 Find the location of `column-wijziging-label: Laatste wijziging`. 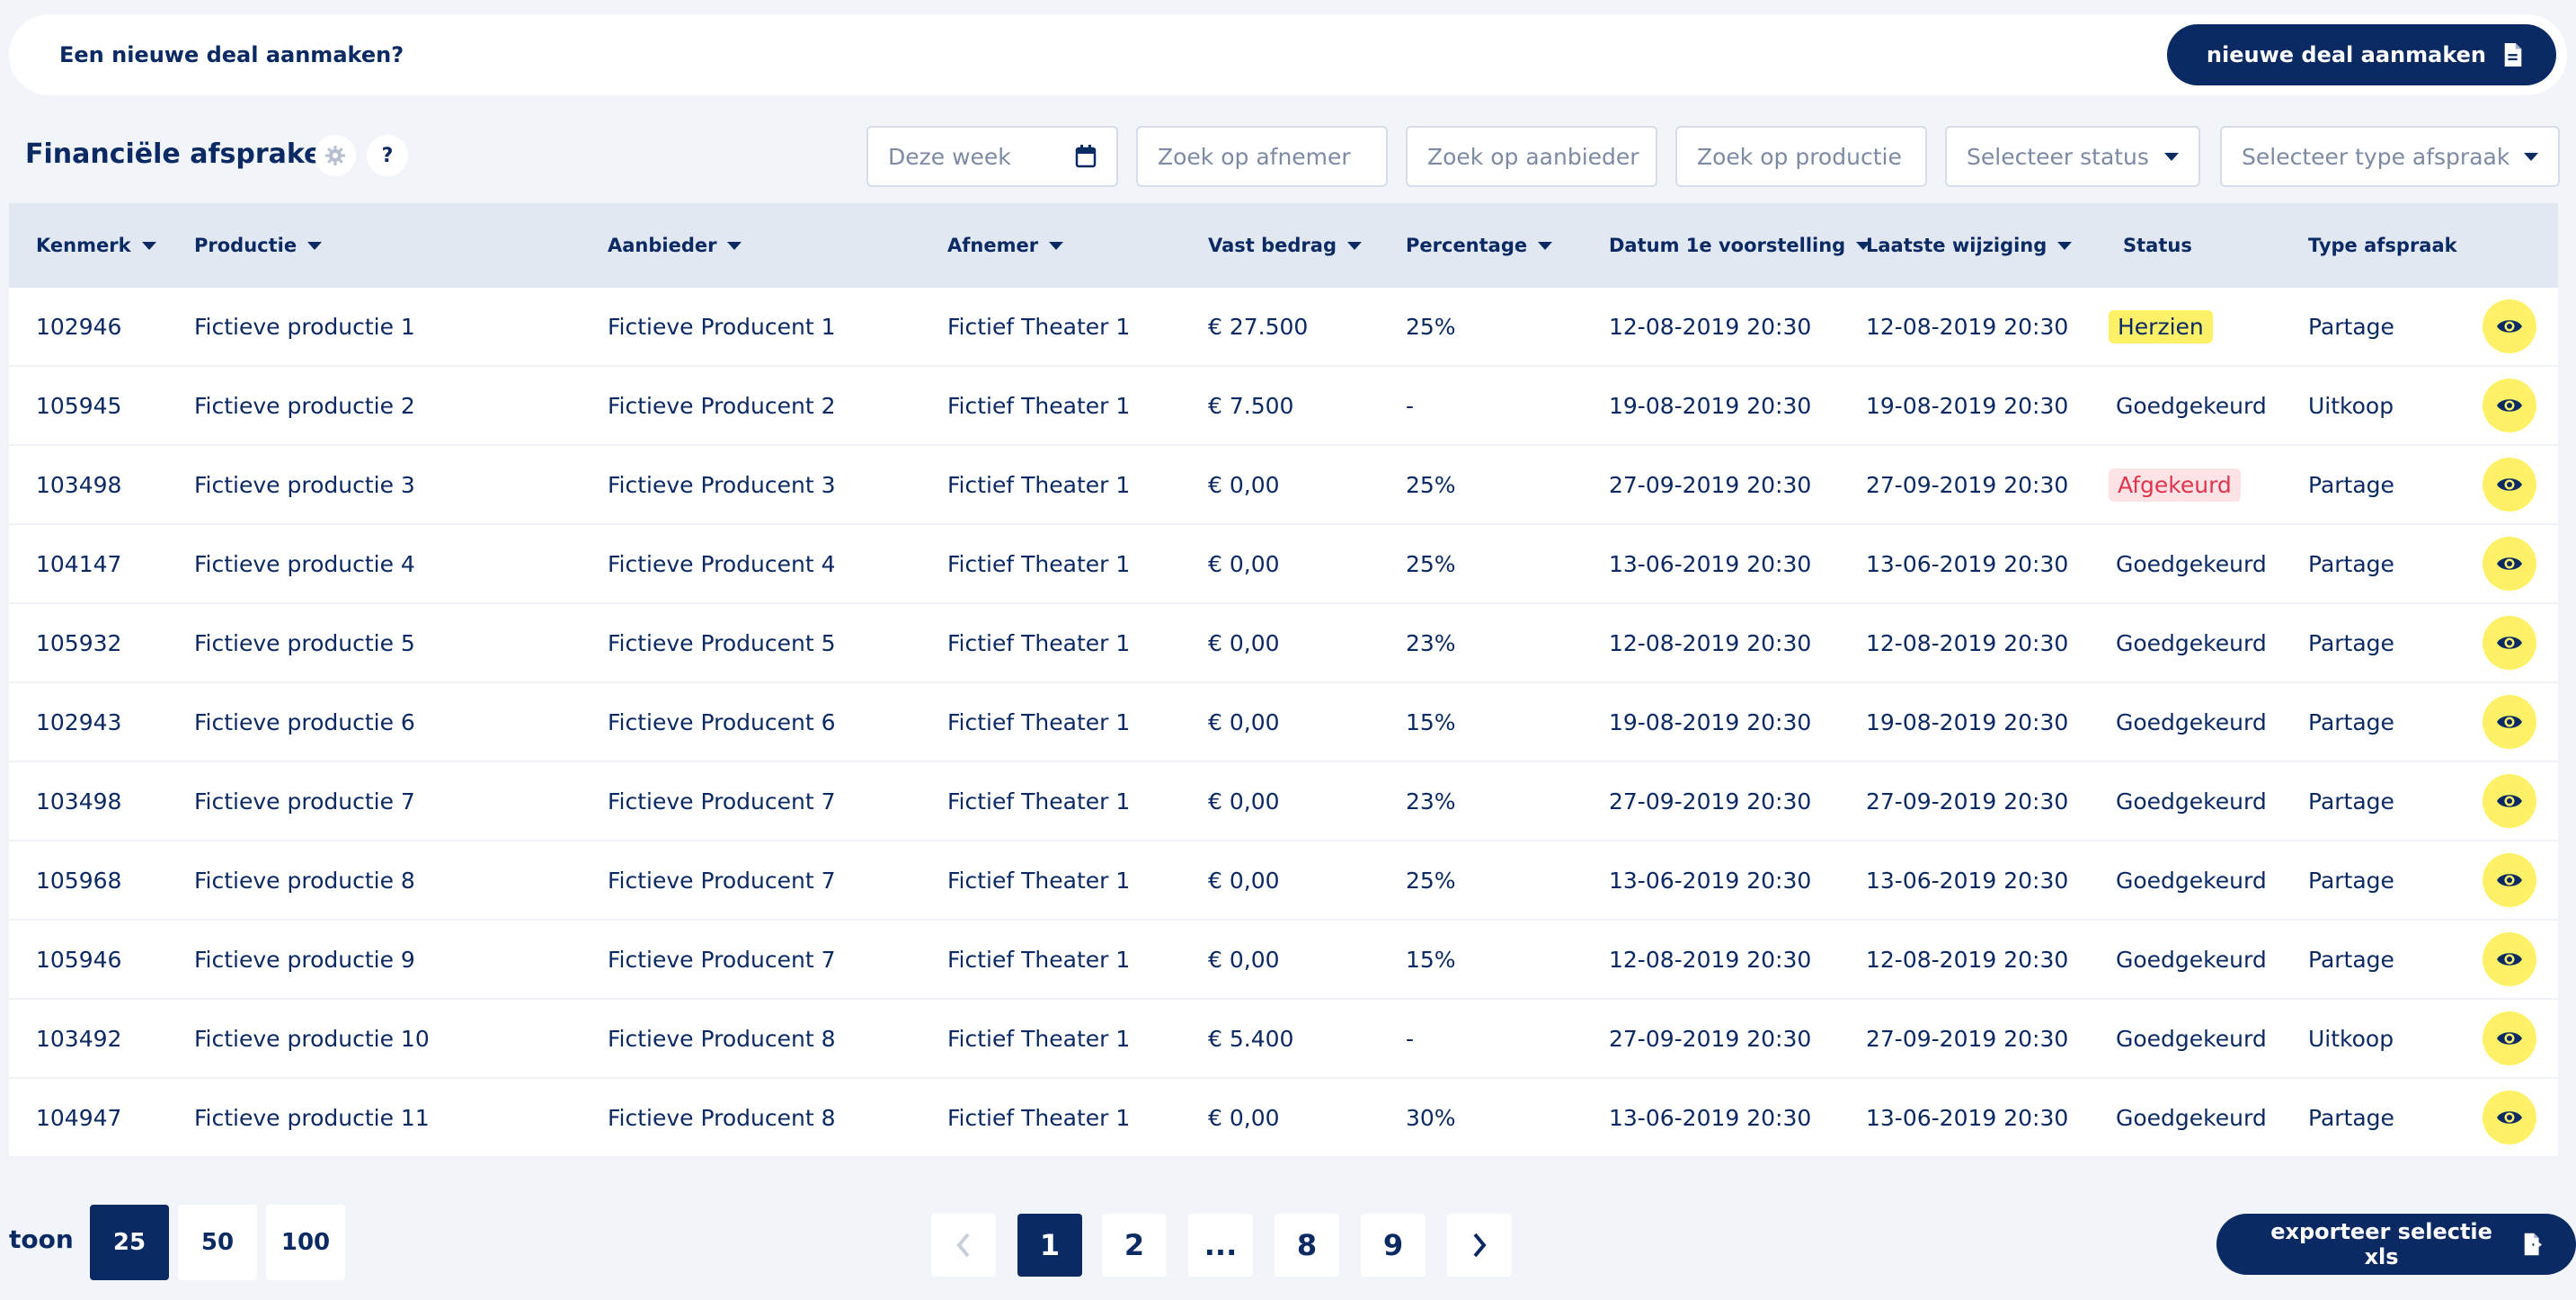

column-wijziging-label: Laatste wijziging is located at coordinates (1956, 245).